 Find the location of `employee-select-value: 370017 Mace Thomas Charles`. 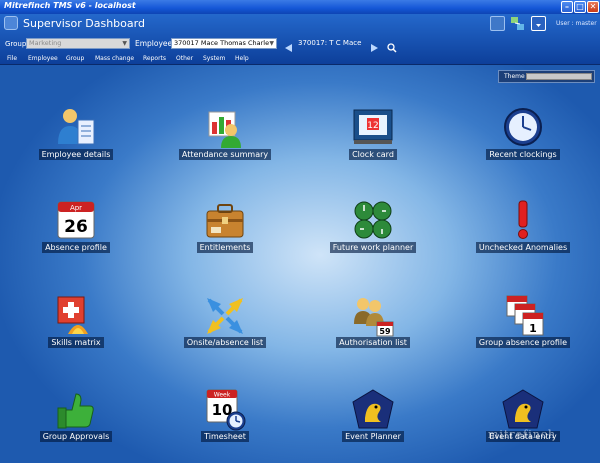

employee-select-value: 370017 Mace Thomas Charles is located at coordinates (223, 43).